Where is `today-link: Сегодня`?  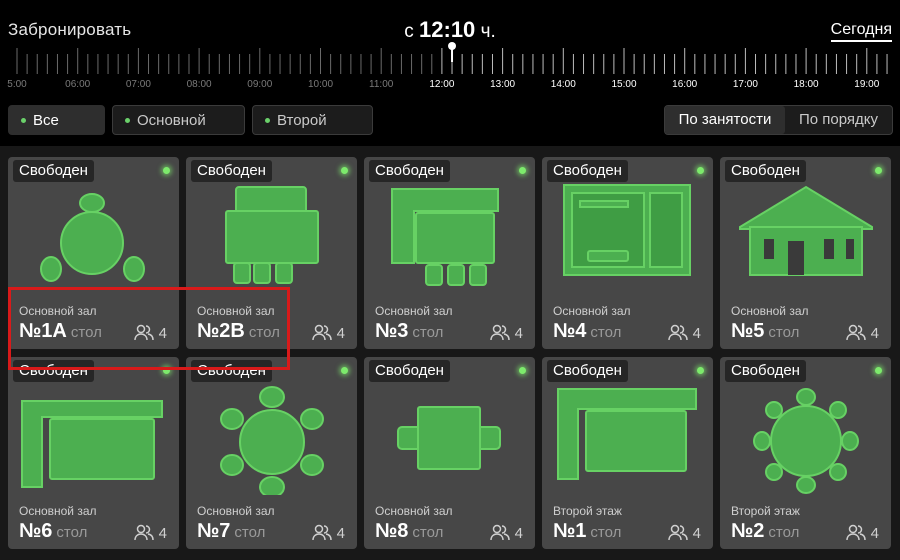
today-link: Сегодня is located at coordinates (861, 31).